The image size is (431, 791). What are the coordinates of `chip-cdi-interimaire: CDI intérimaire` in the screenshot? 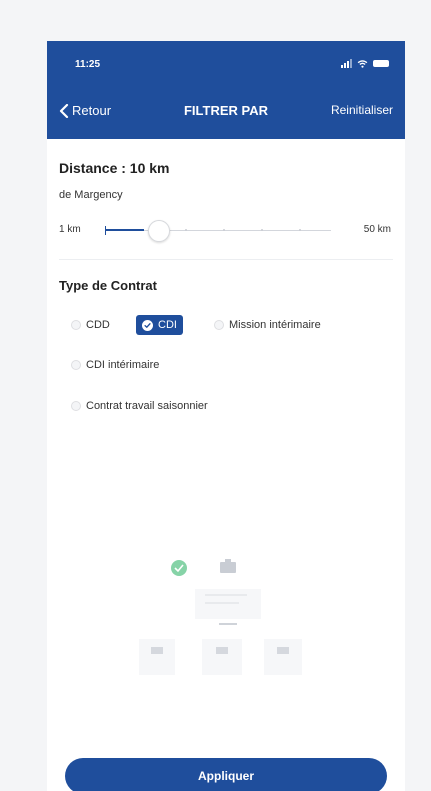 It's located at (115, 365).